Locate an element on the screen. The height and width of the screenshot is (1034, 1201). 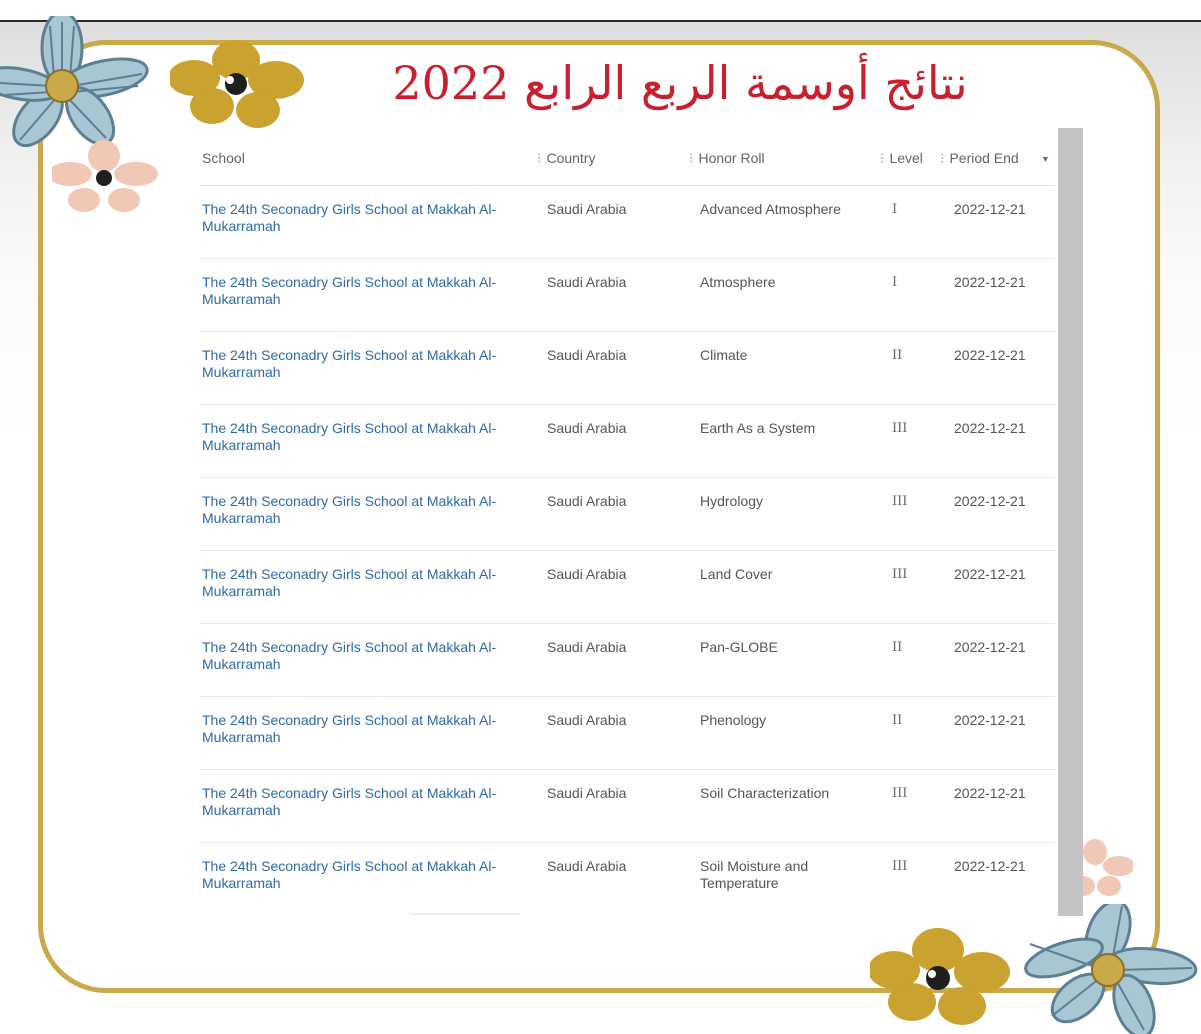
yellow-flower-decoration-bottom is located at coordinates (940, 976).